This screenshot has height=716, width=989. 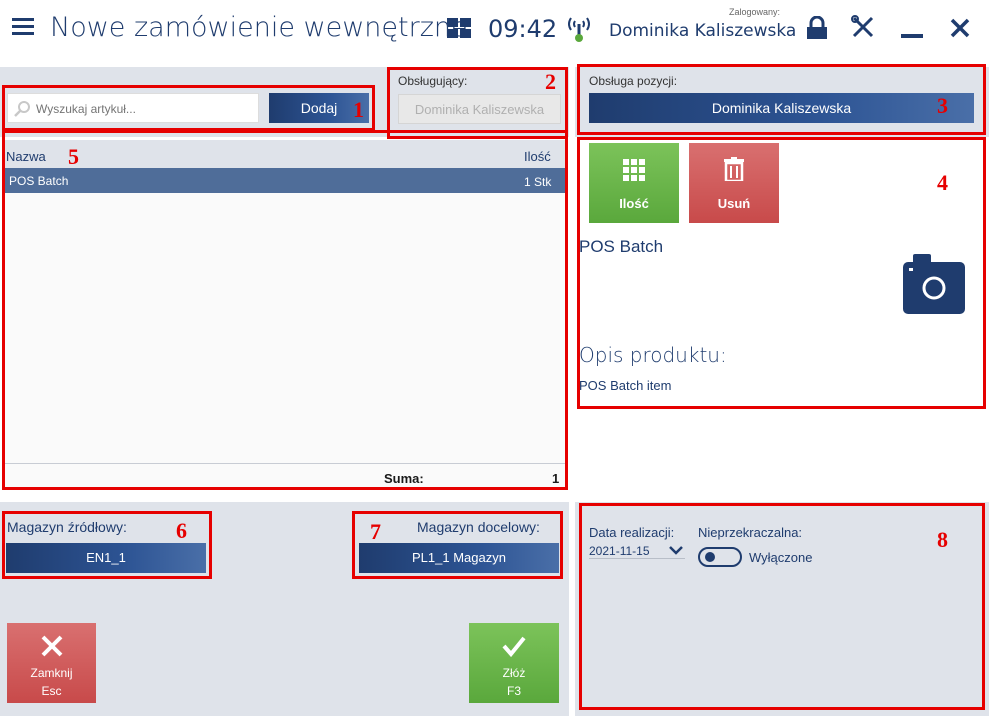 I want to click on search-input, so click(x=143, y=109).